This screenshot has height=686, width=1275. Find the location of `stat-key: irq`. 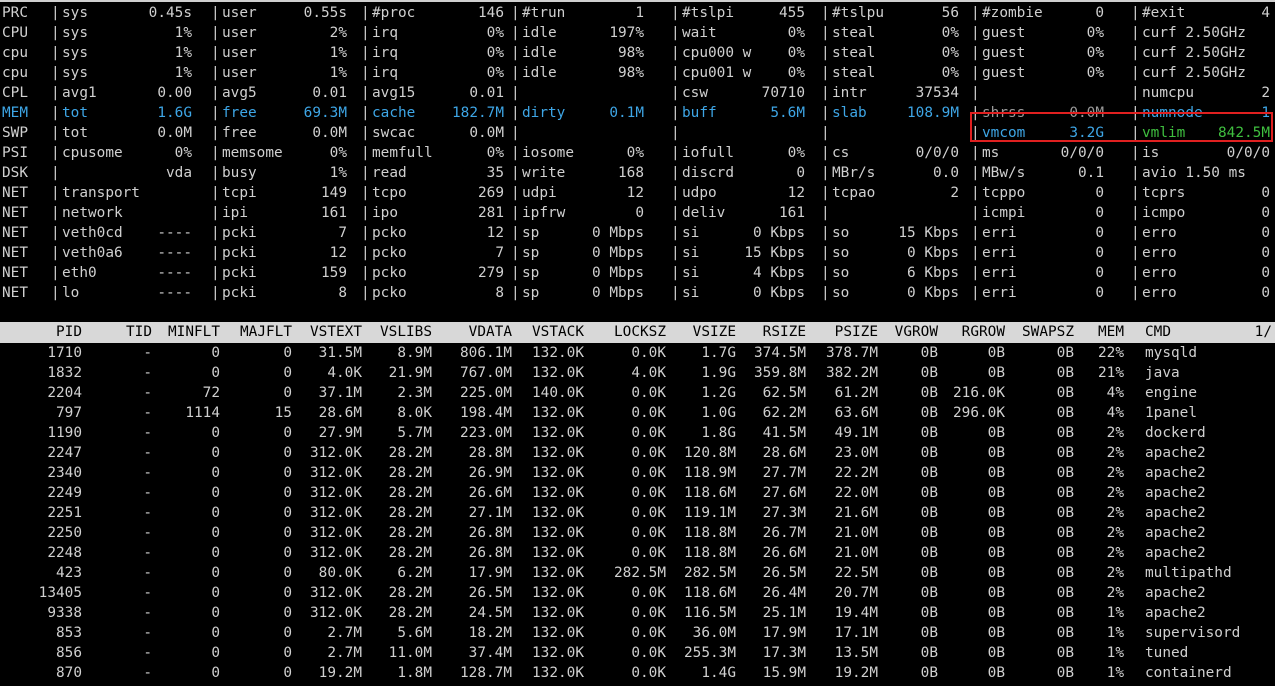

stat-key: irq is located at coordinates (385, 73).